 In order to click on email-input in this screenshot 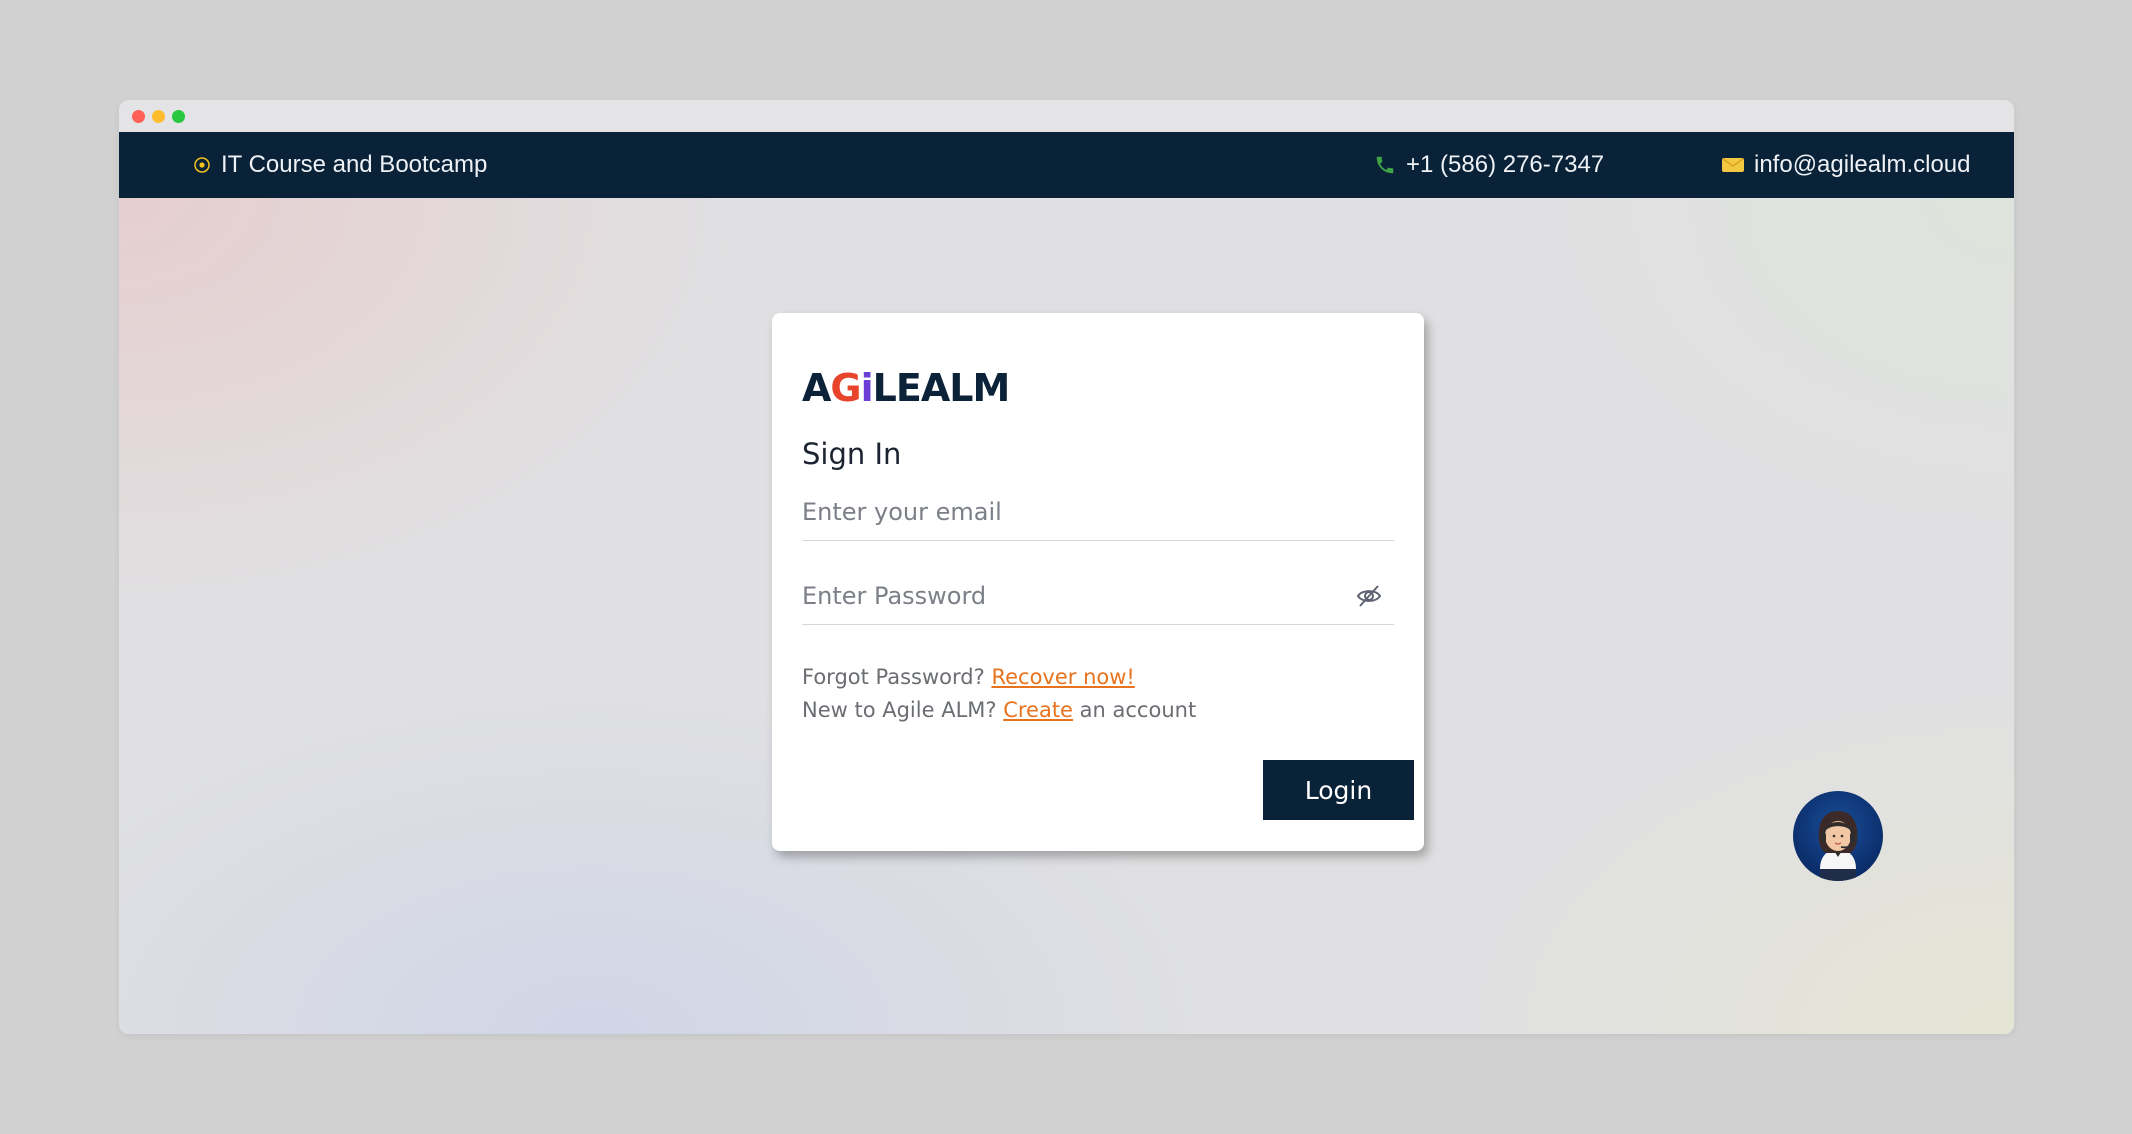, I will do `click(1098, 511)`.